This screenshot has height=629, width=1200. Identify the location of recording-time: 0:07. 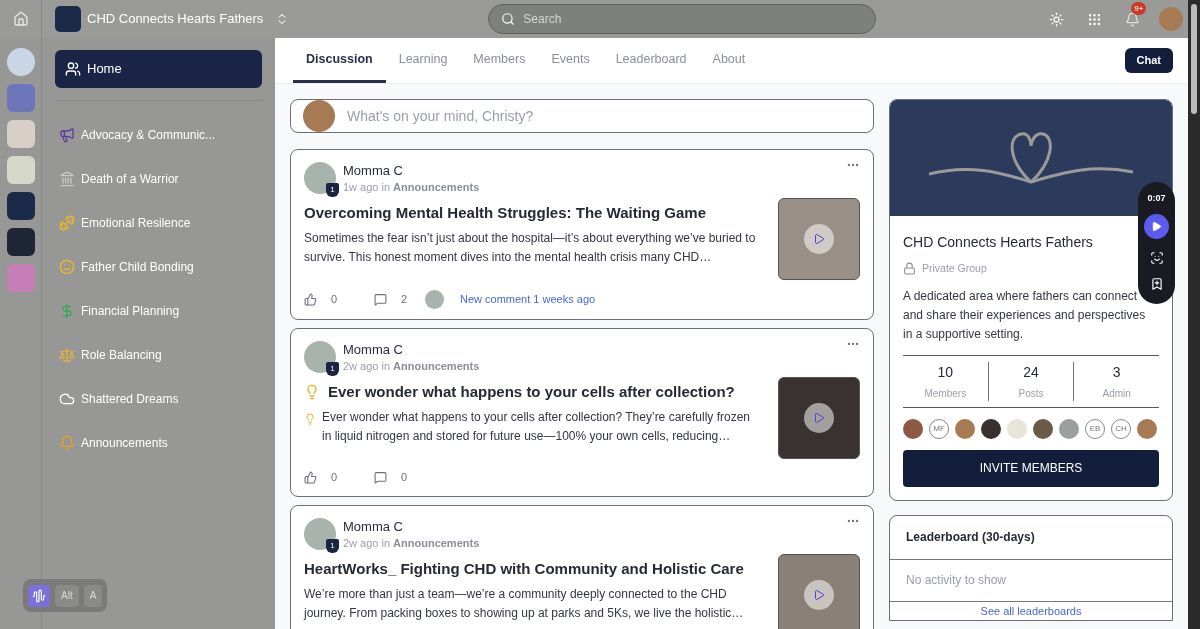
(1156, 198).